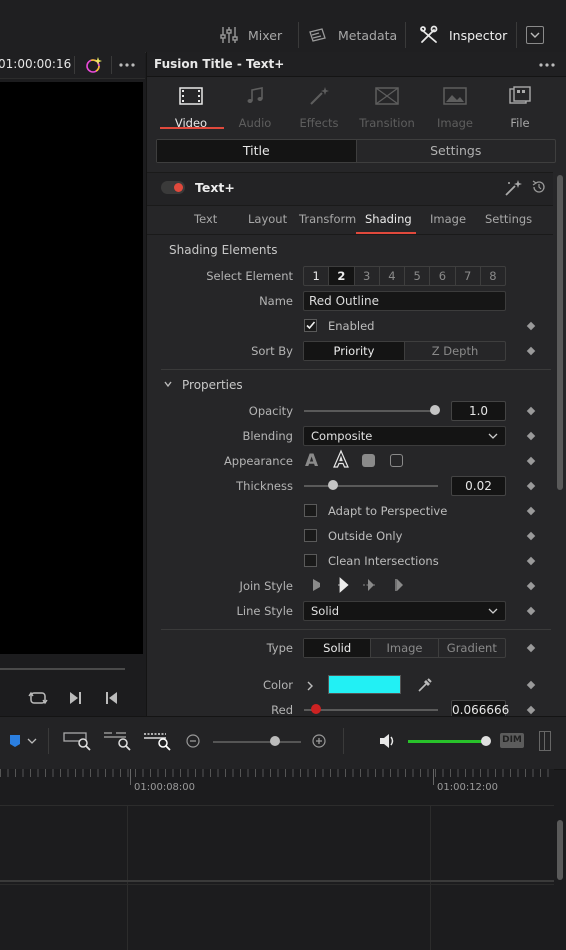  I want to click on appearance-outline-box-icon, so click(396, 460).